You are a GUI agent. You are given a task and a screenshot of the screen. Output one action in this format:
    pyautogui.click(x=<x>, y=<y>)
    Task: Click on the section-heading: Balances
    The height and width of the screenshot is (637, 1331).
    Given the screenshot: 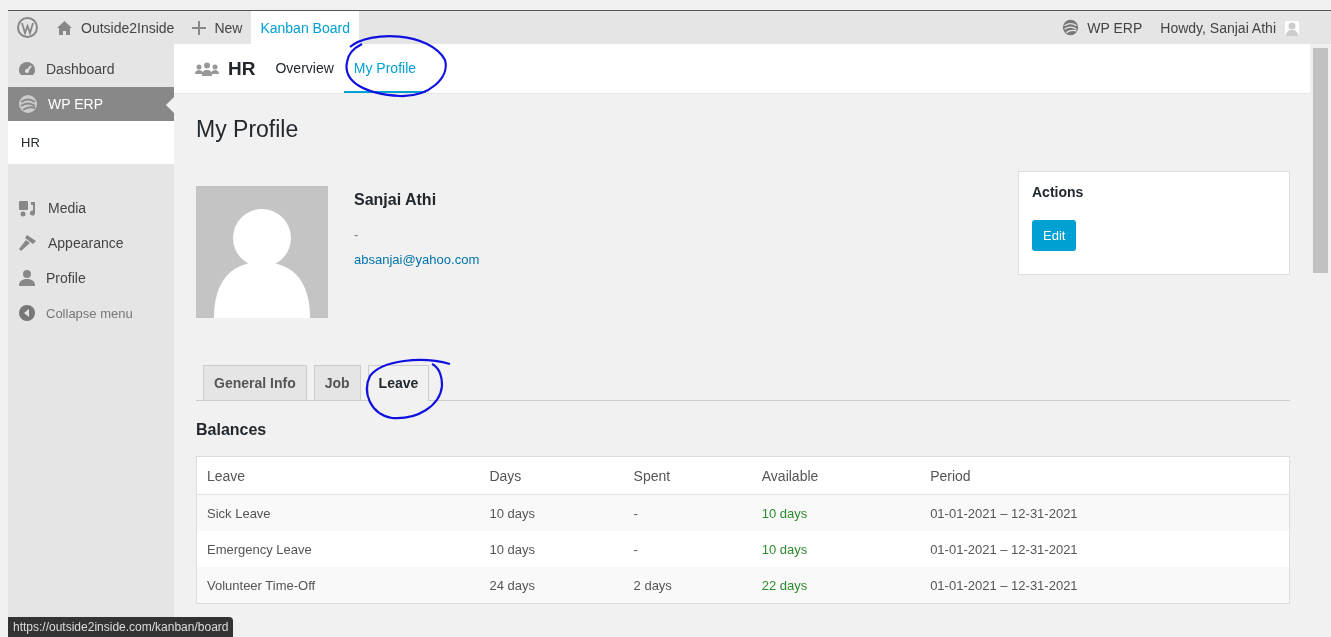 What is the action you would take?
    pyautogui.click(x=232, y=430)
    